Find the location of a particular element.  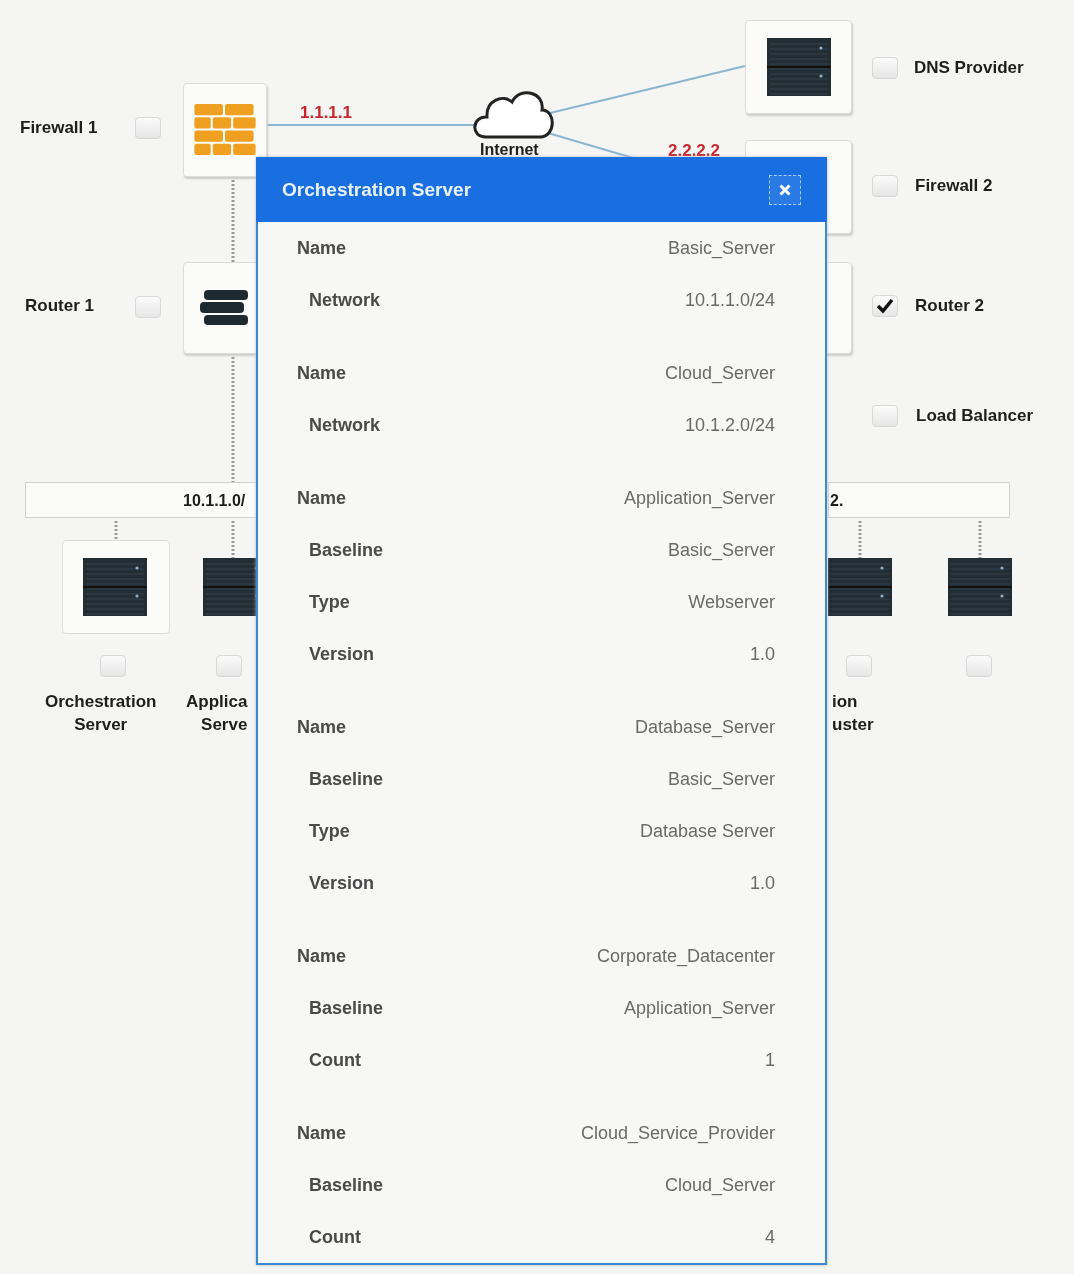

device-label: Firewall 1 is located at coordinates (59, 128).